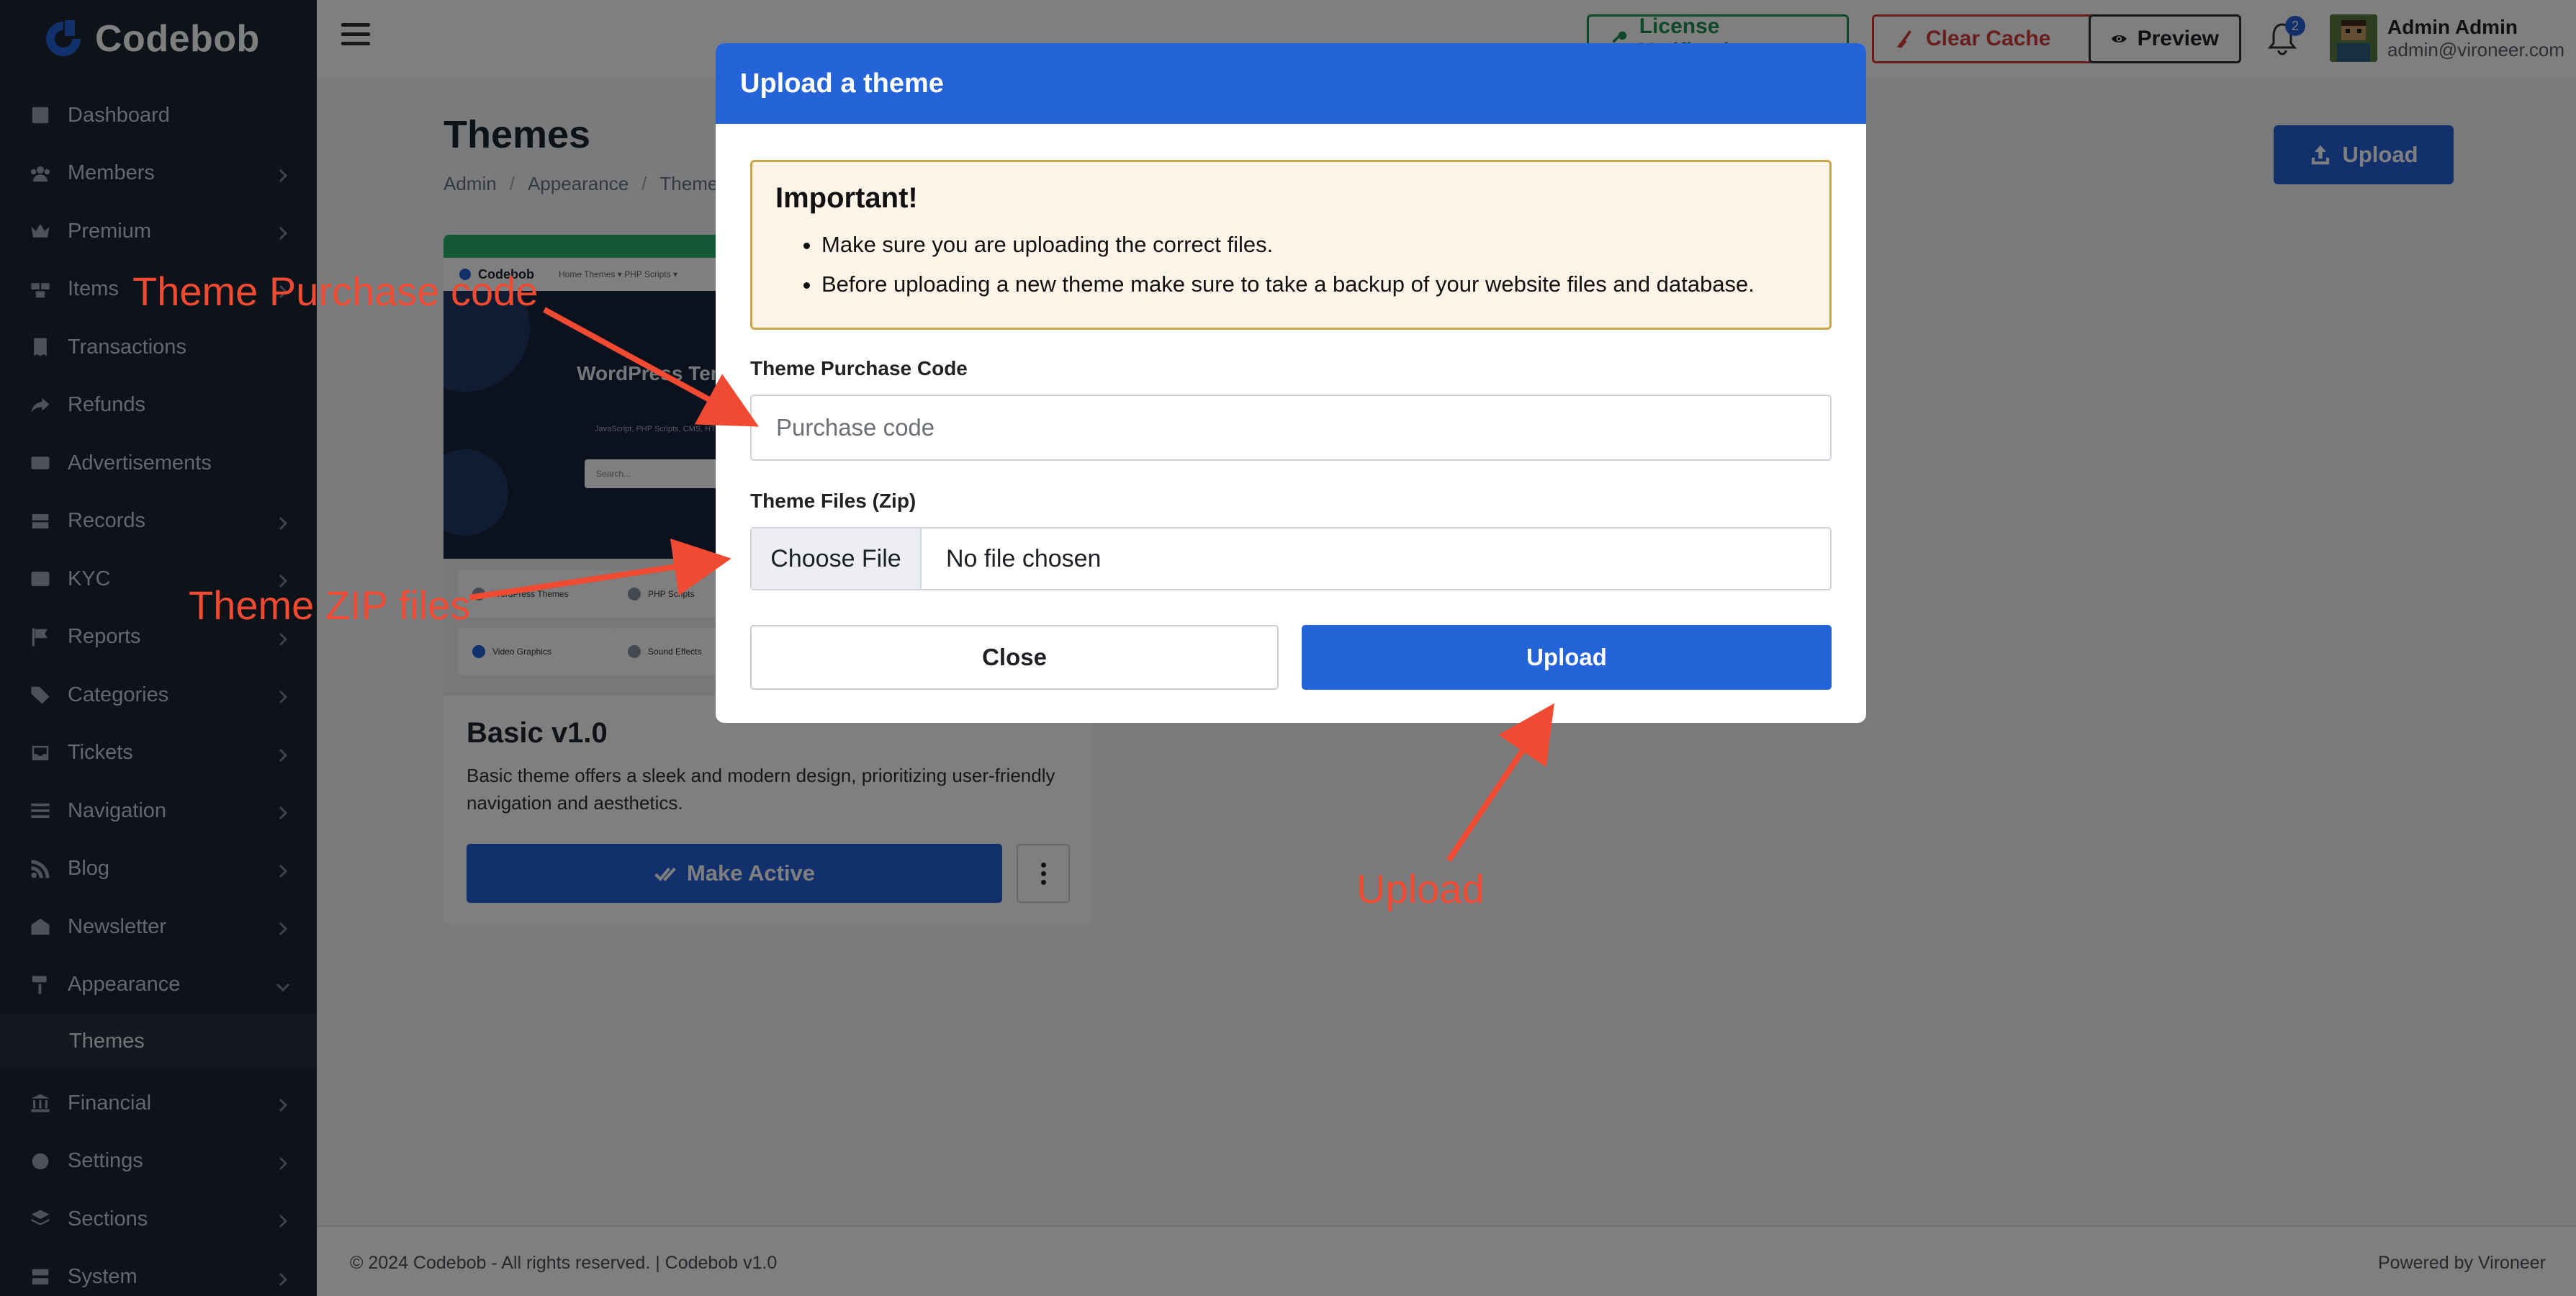 Image resolution: width=2576 pixels, height=1296 pixels. Describe the element at coordinates (837, 558) in the screenshot. I see `choose-file-button: Choose File` at that location.